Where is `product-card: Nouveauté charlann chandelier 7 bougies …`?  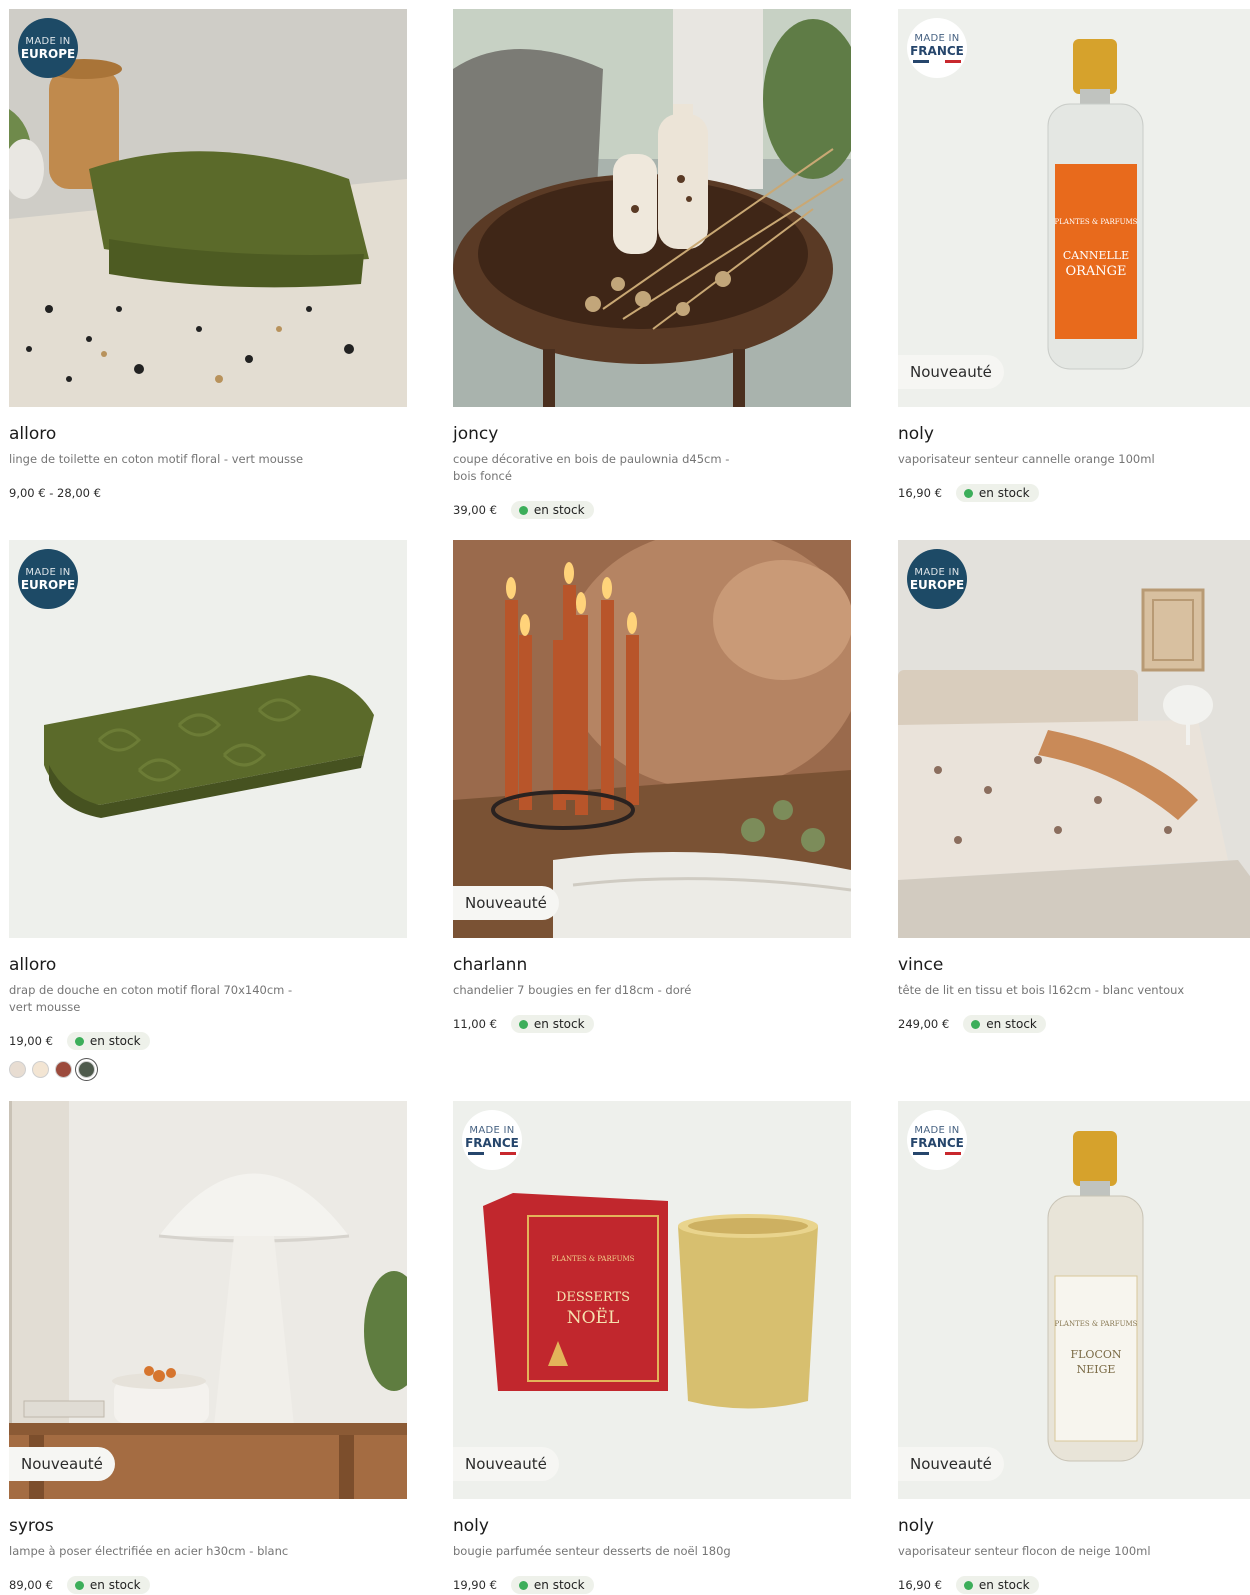
product-card: Nouveauté charlann chandelier 7 bougies … is located at coordinates (652, 787).